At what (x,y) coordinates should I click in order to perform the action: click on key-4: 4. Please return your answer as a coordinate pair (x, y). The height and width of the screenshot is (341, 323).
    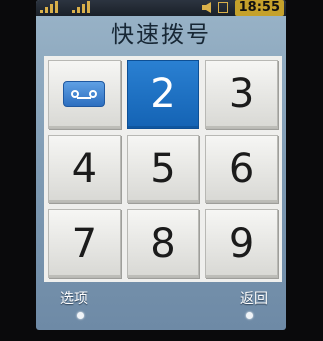
    Looking at the image, I should click on (84, 169).